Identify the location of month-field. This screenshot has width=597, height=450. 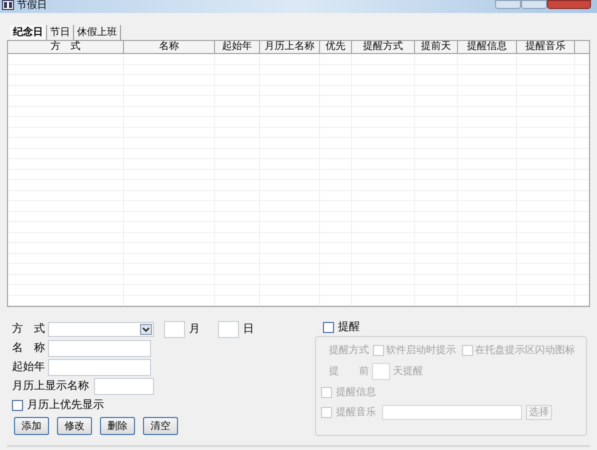
(174, 329).